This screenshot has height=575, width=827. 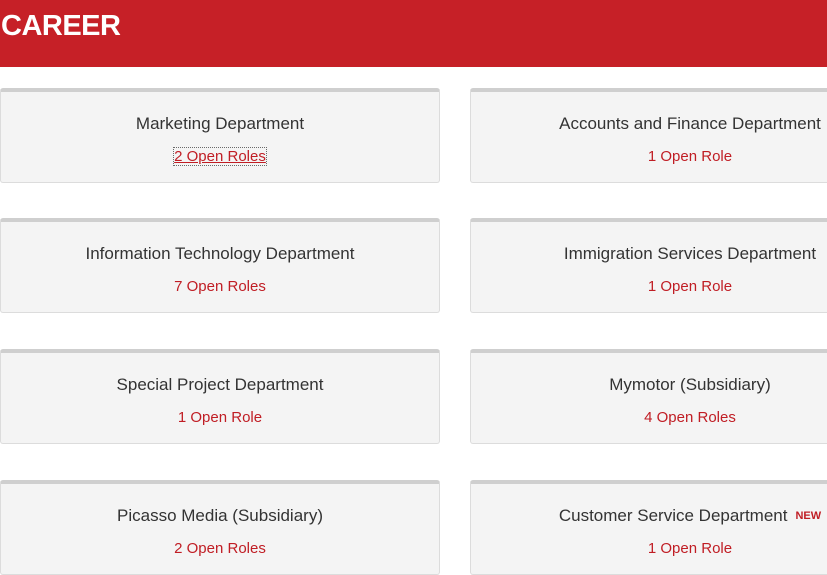 I want to click on open-roles-label: 4 Open Roles, so click(x=690, y=417).